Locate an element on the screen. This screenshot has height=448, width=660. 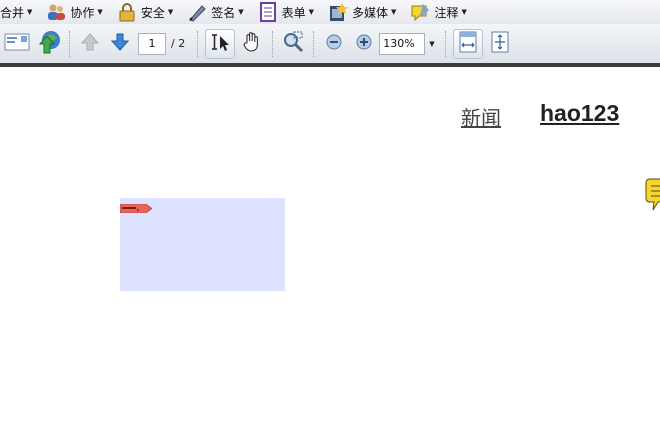
menu-sign-label: 签名 is located at coordinates (223, 12).